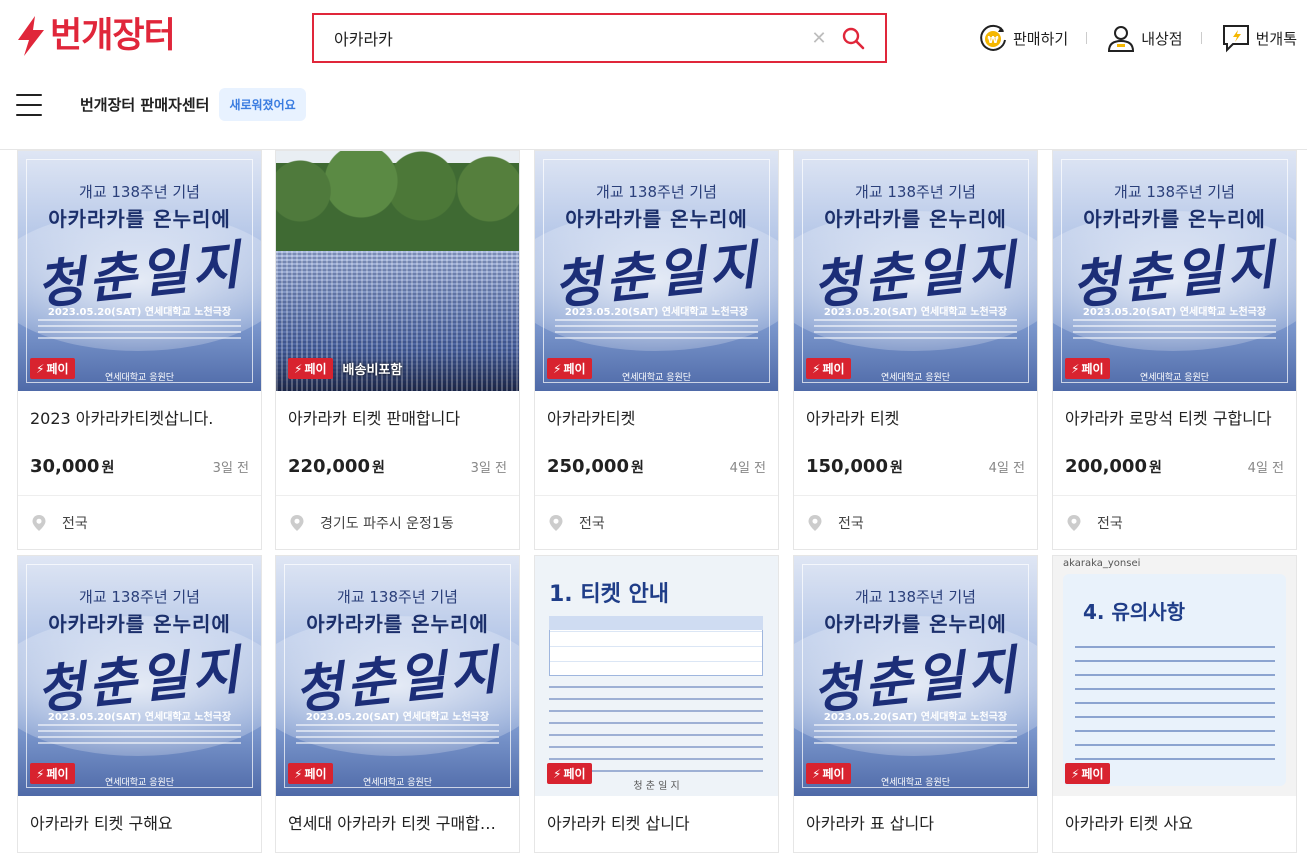  Describe the element at coordinates (1040, 38) in the screenshot. I see `sell-label: 판매하기` at that location.